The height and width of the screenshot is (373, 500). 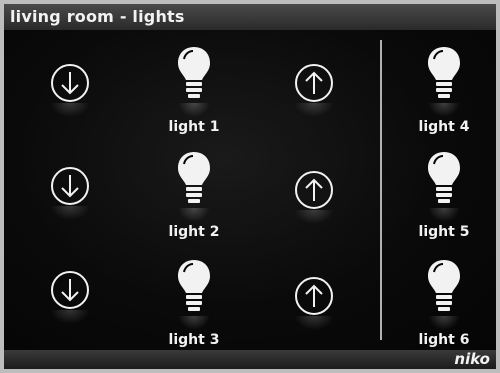 What do you see at coordinates (194, 340) in the screenshot?
I see `light-label: light 3` at bounding box center [194, 340].